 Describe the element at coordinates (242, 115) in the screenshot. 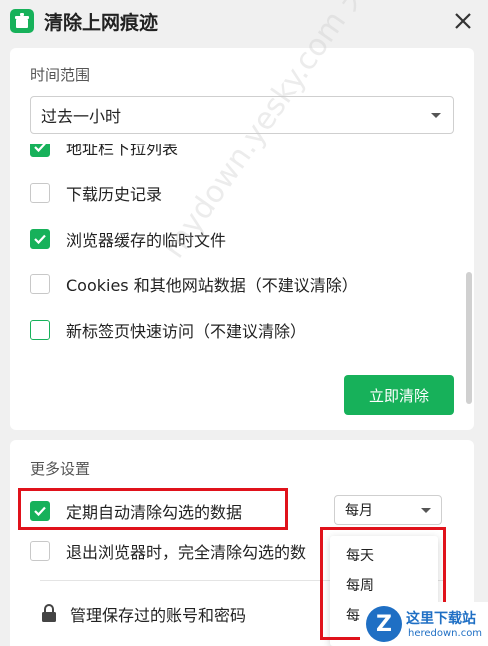

I see `time-range-select: 过去一小时` at that location.